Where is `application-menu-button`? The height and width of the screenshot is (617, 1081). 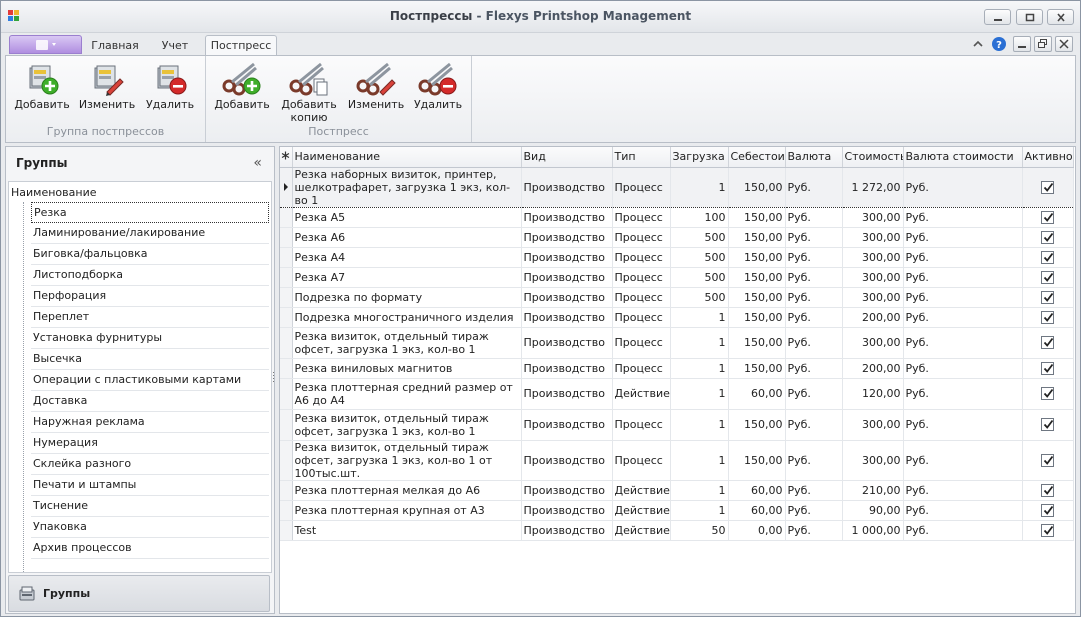
application-menu-button is located at coordinates (45, 44).